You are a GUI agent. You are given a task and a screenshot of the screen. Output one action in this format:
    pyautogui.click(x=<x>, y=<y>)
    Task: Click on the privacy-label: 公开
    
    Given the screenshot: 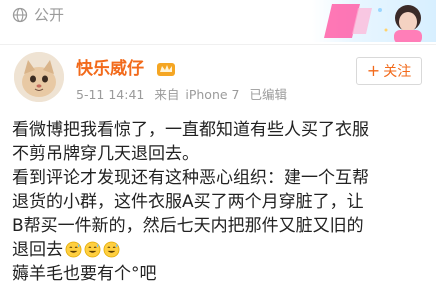 What is the action you would take?
    pyautogui.click(x=49, y=15)
    